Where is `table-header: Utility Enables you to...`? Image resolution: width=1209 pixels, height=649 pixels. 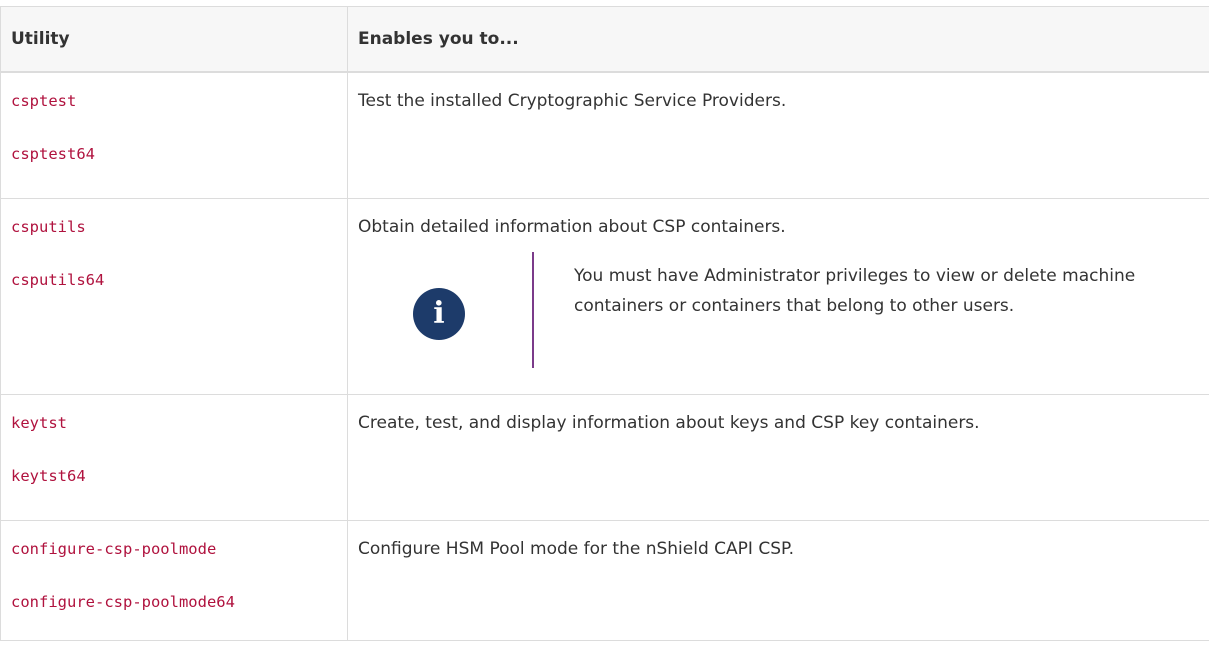 table-header: Utility Enables you to... is located at coordinates (604, 39).